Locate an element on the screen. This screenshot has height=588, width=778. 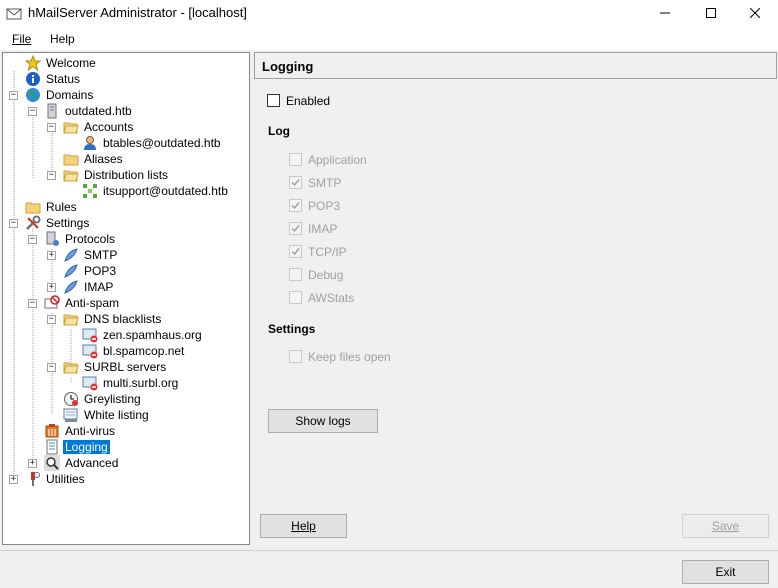
user-icon is located at coordinates (90, 143).